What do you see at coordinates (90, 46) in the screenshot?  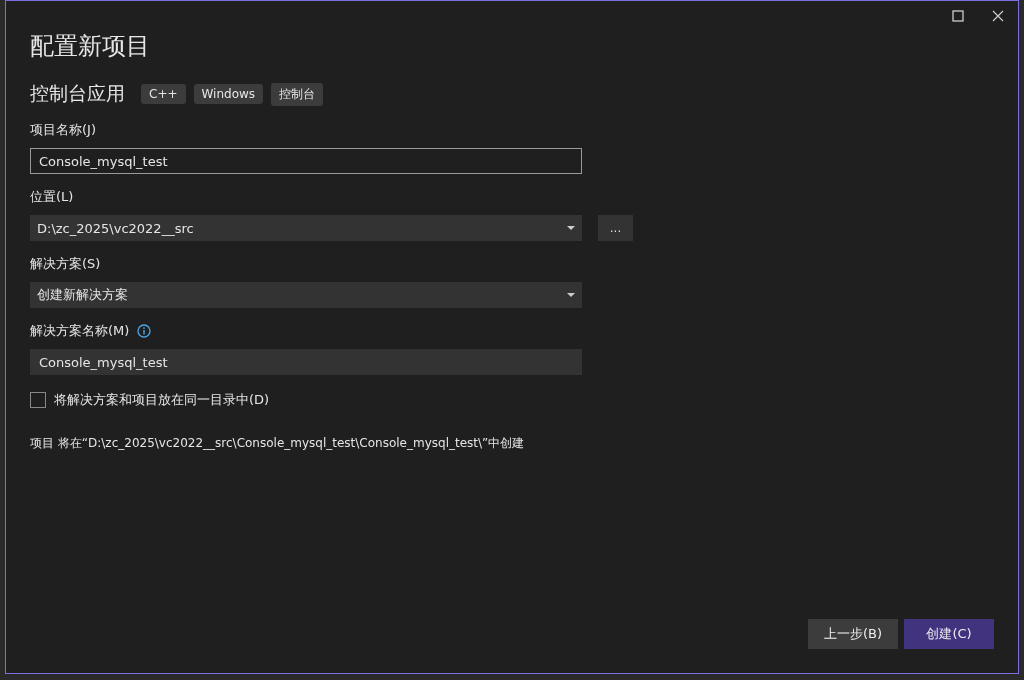 I see `dialog-title: 配置新项目` at bounding box center [90, 46].